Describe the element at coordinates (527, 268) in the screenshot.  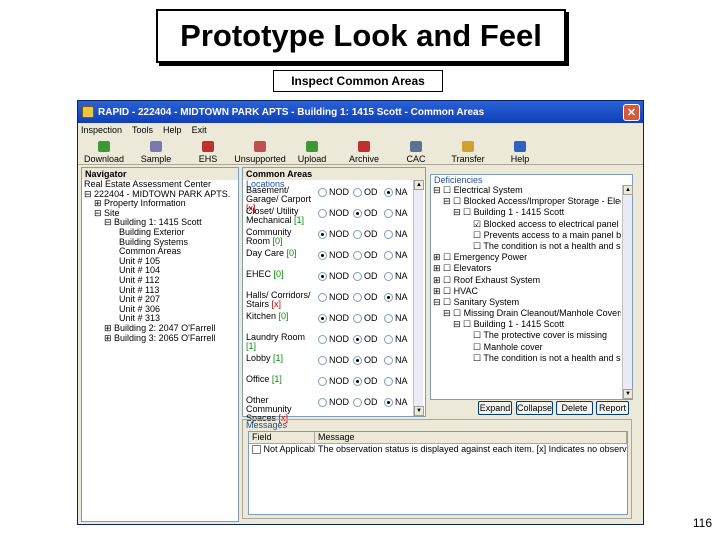
I see `deficiency-item: ⊞ ☐ Elevators` at that location.